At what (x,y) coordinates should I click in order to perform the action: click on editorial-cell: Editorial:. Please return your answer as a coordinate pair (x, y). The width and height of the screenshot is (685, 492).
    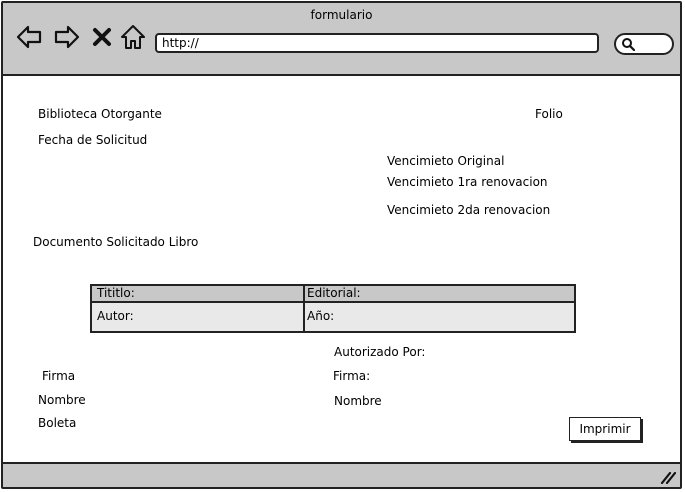
    Looking at the image, I should click on (334, 293).